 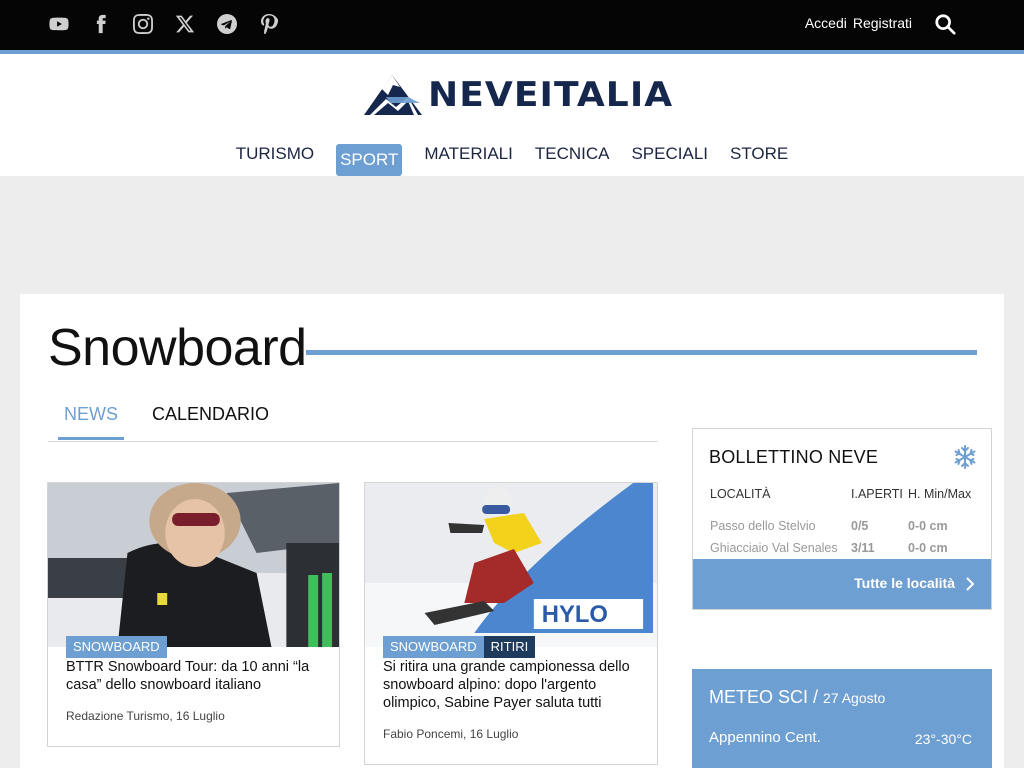 What do you see at coordinates (669, 160) in the screenshot?
I see `nav-item-speciali: SPECIALI` at bounding box center [669, 160].